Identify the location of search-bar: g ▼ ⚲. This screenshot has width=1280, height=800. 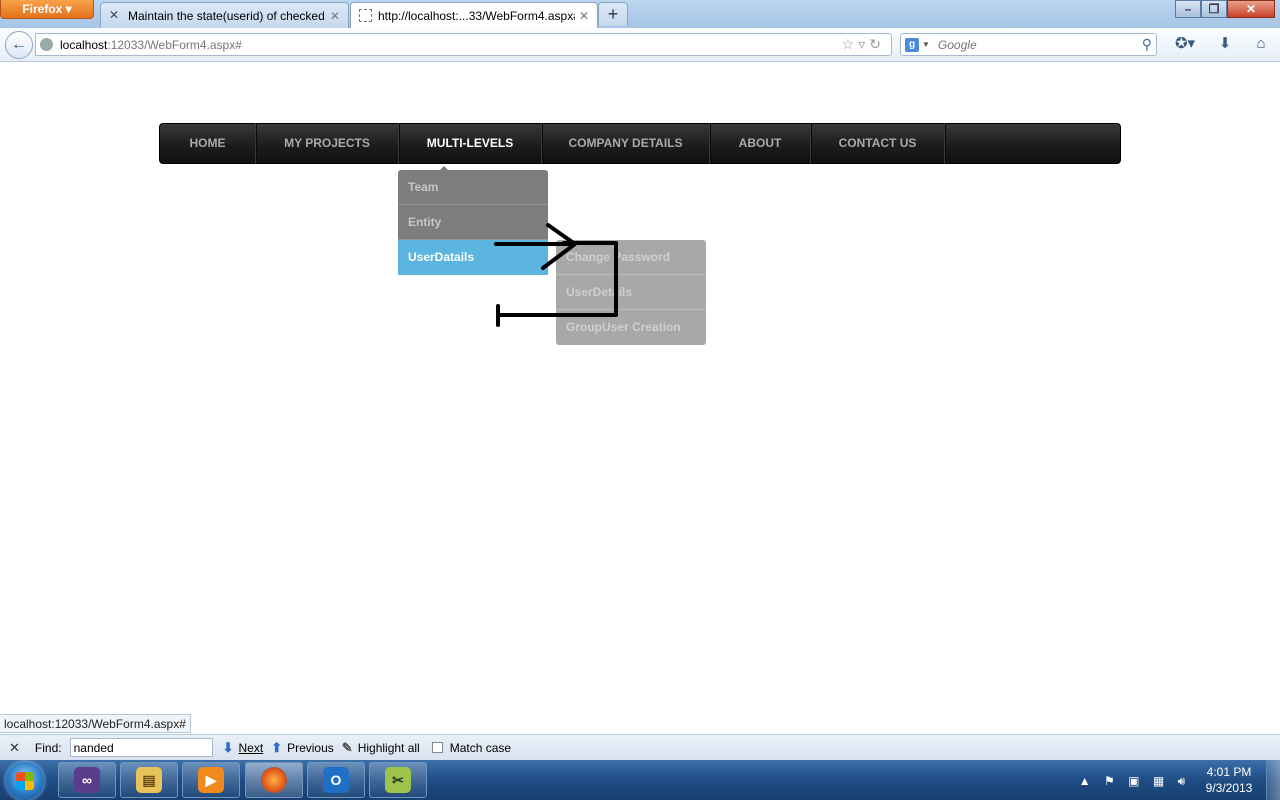
(1028, 44).